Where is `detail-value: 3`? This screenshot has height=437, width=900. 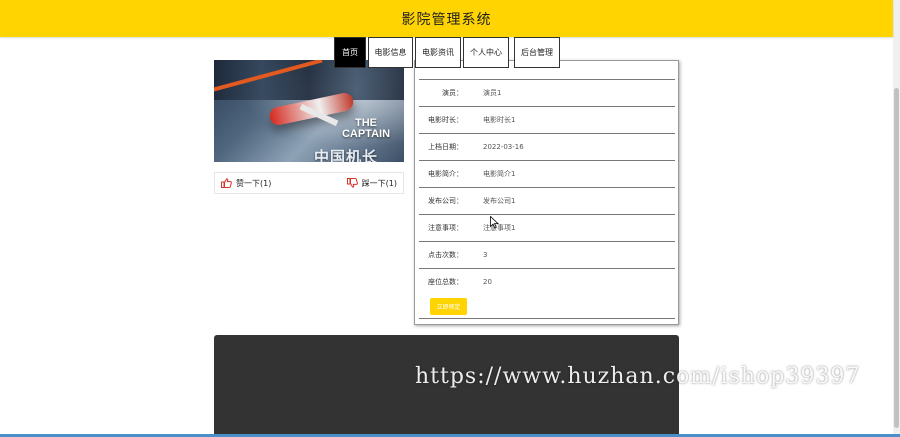
detail-value: 3 is located at coordinates (485, 255).